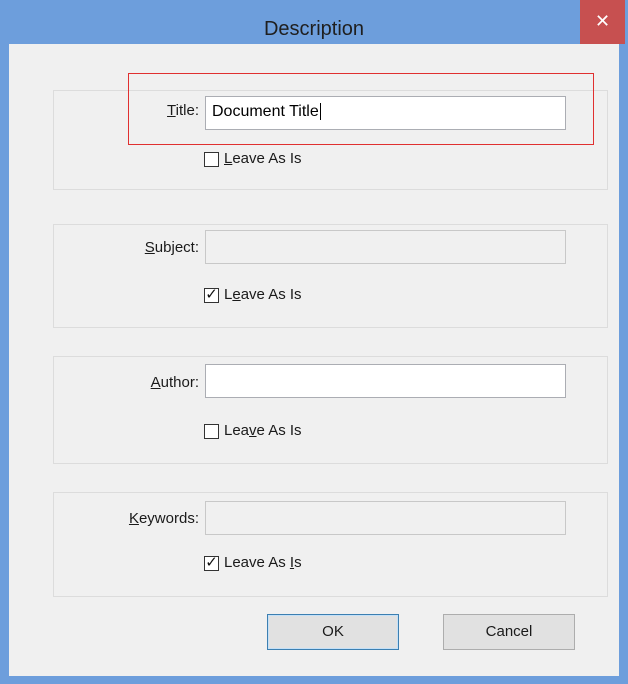  What do you see at coordinates (509, 632) in the screenshot?
I see `cancel-button: Cancel` at bounding box center [509, 632].